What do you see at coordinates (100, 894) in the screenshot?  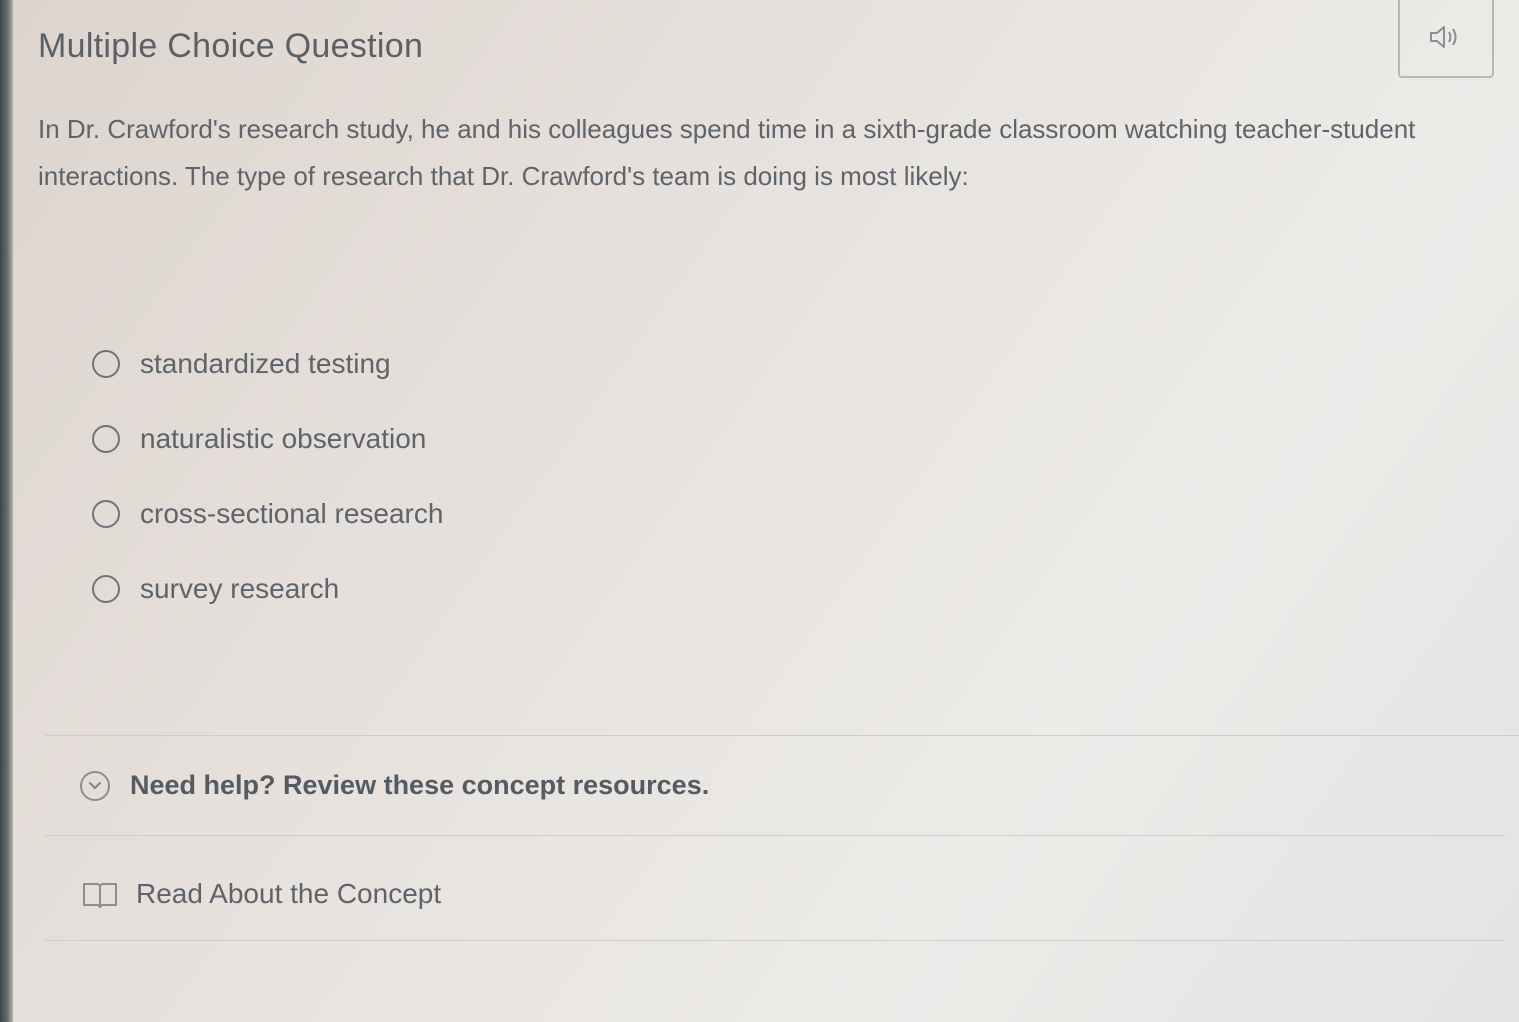 I see `book-icon` at bounding box center [100, 894].